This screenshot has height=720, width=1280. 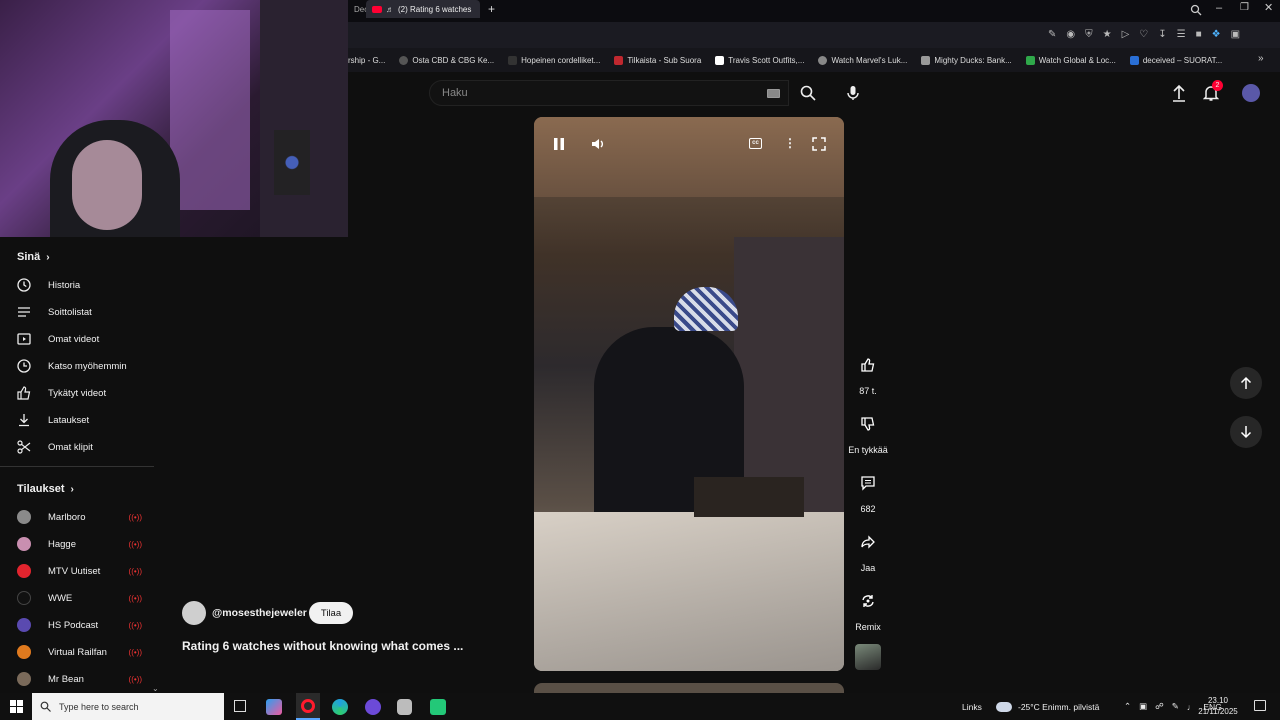 What do you see at coordinates (1047, 706) in the screenshot?
I see `weather-widget: -25°C Enimm. pilvistä` at bounding box center [1047, 706].